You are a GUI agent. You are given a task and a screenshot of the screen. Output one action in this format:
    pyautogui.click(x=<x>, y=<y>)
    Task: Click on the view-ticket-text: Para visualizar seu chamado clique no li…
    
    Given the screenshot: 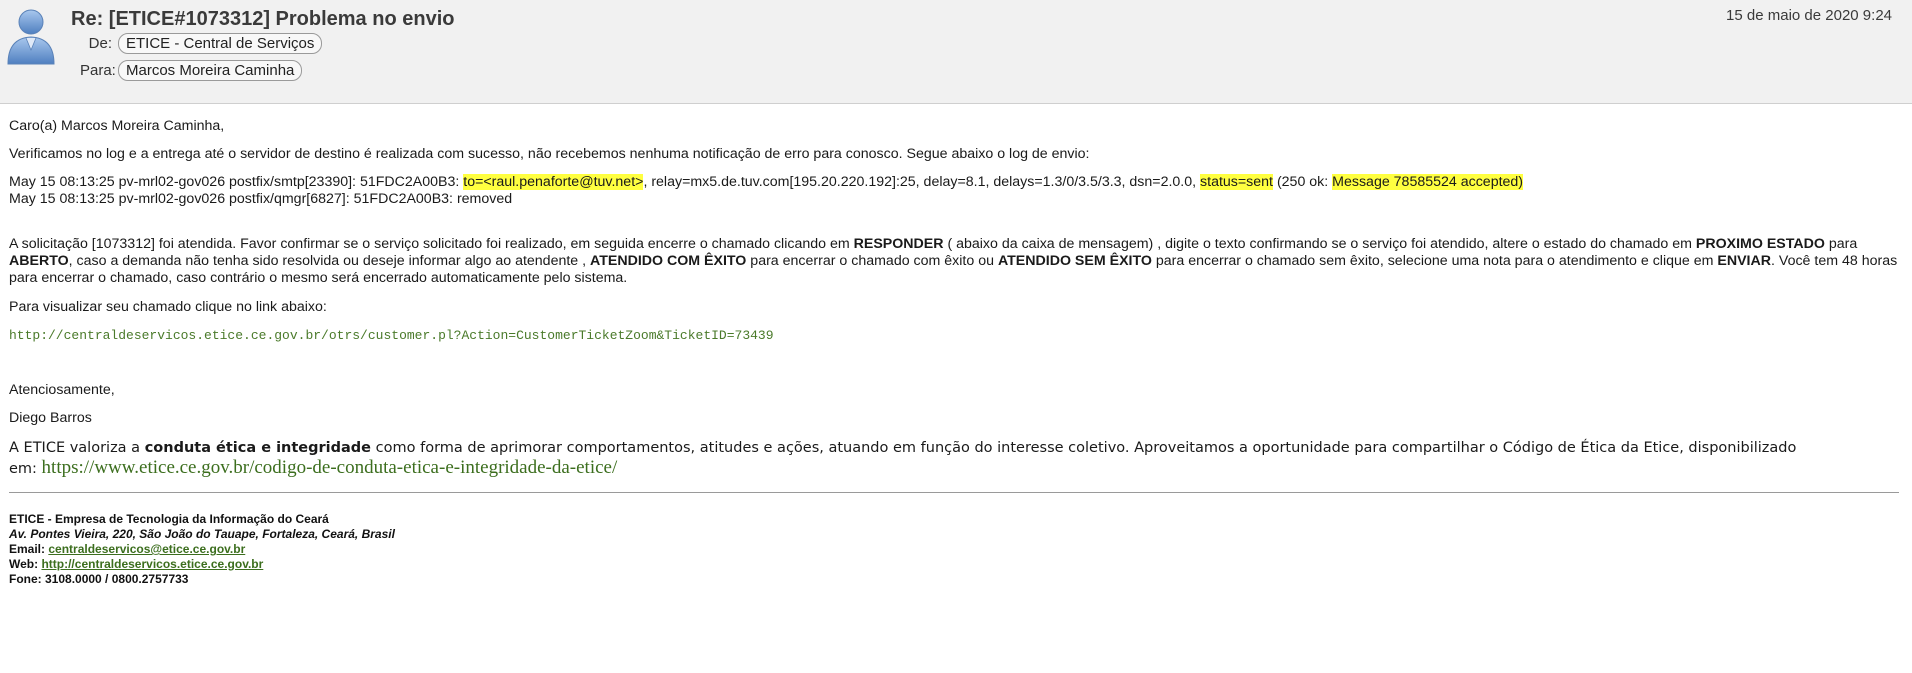 What is the action you would take?
    pyautogui.click(x=168, y=307)
    